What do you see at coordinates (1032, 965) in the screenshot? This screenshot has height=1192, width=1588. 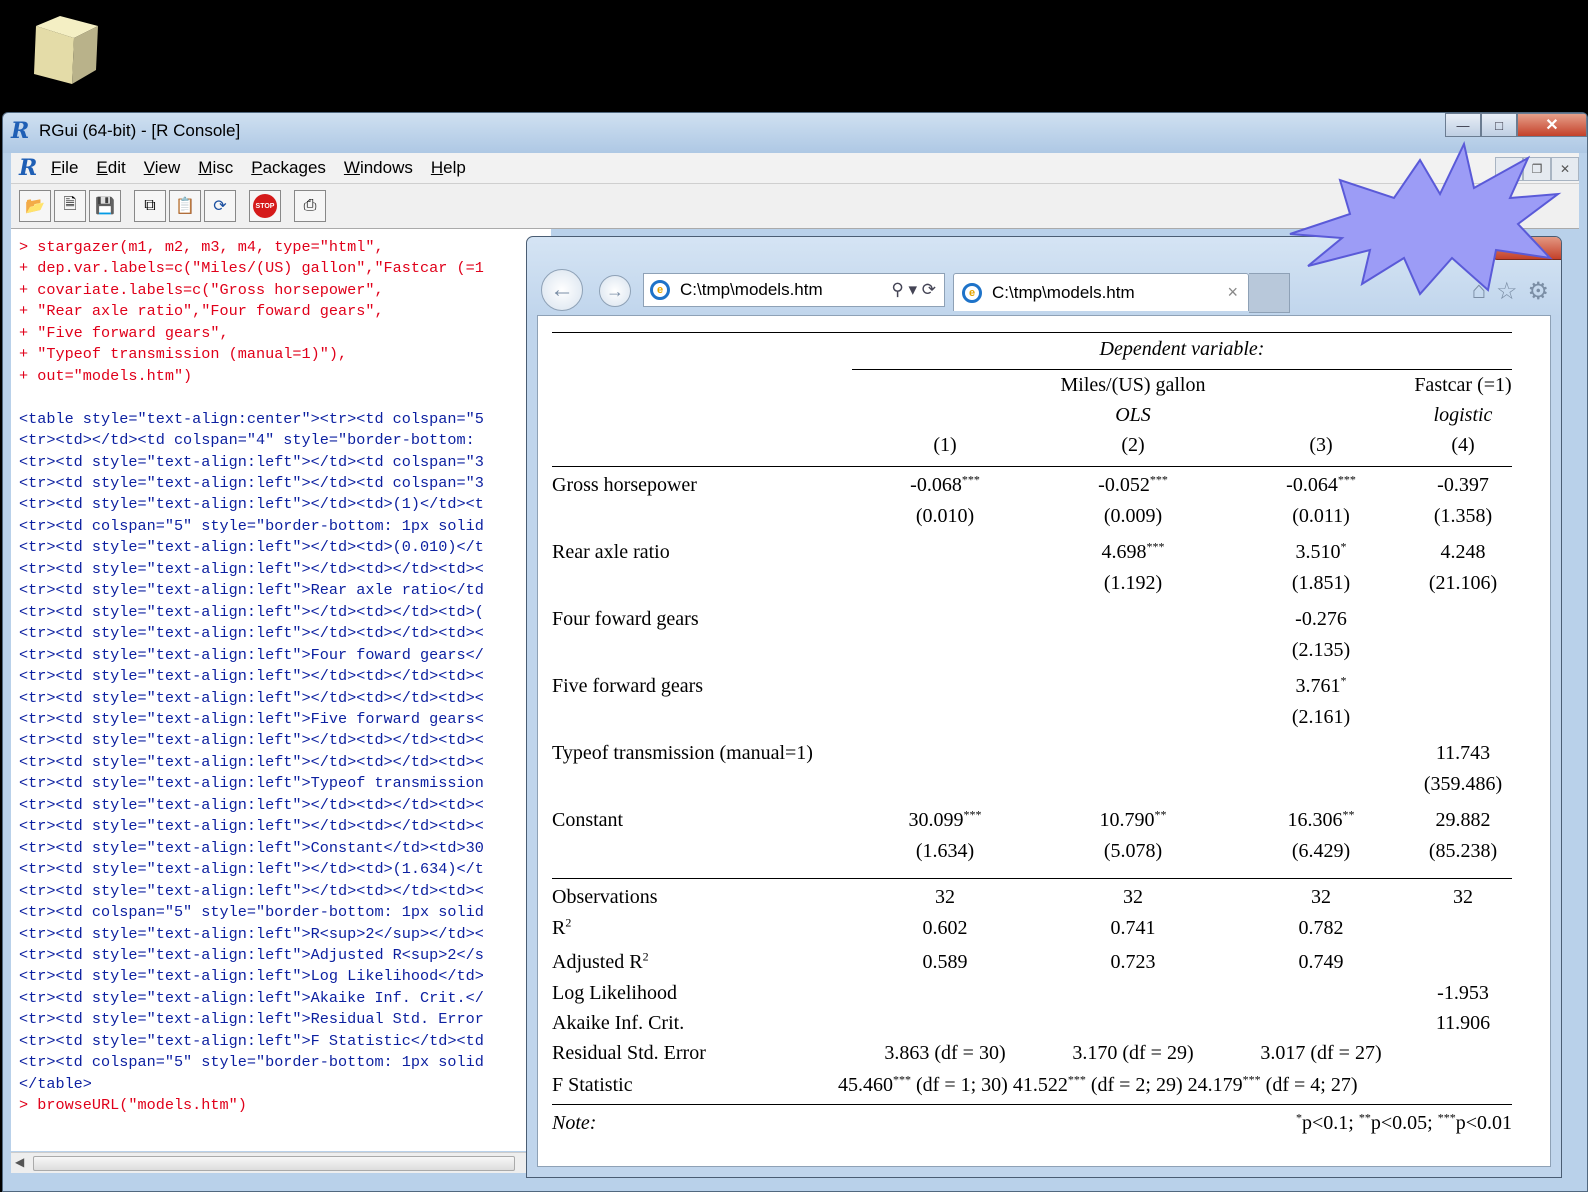 I see `statistic-row: Adjusted R2 0.589 0.723 0.749` at bounding box center [1032, 965].